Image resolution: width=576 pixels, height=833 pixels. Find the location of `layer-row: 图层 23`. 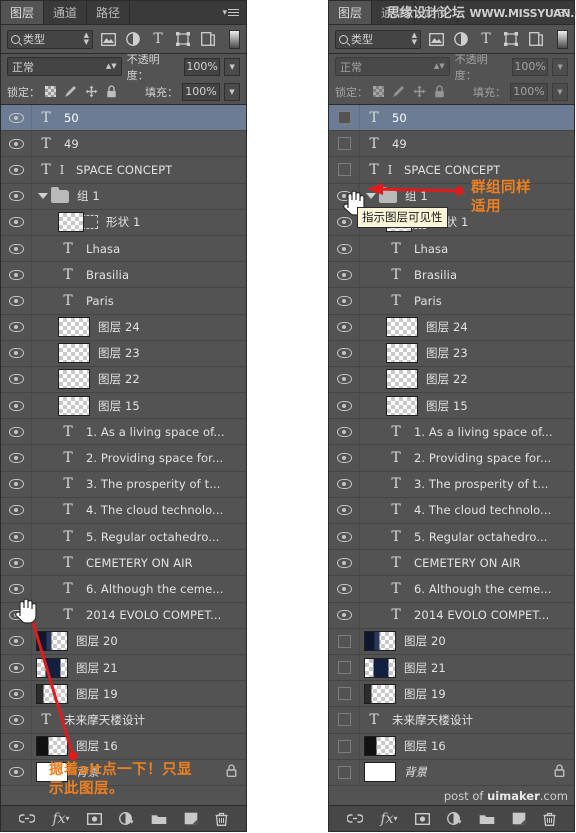

layer-row: 图层 23 is located at coordinates (123, 353).